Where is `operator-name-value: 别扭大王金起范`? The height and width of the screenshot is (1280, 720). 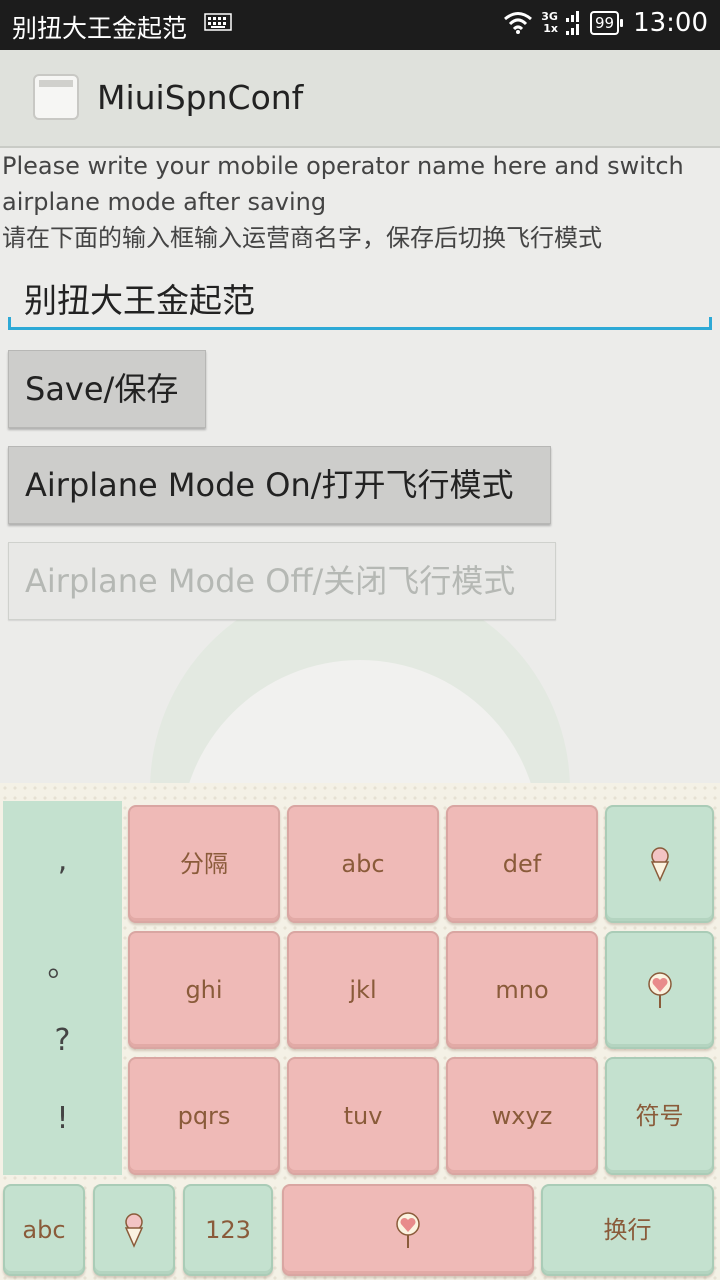 operator-name-value: 别扭大王金起范 is located at coordinates (139, 300).